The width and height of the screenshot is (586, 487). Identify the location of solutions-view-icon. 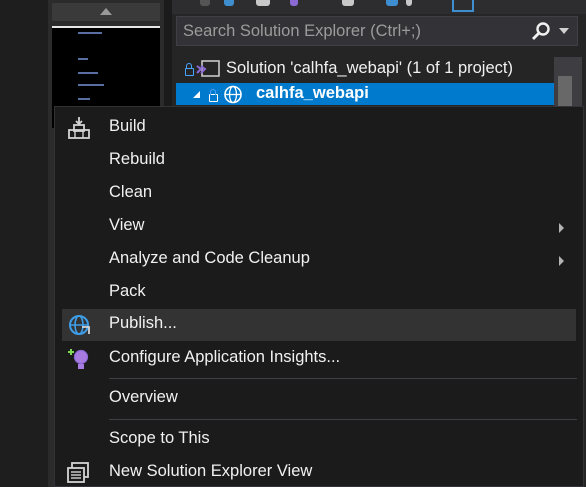
(294, 3).